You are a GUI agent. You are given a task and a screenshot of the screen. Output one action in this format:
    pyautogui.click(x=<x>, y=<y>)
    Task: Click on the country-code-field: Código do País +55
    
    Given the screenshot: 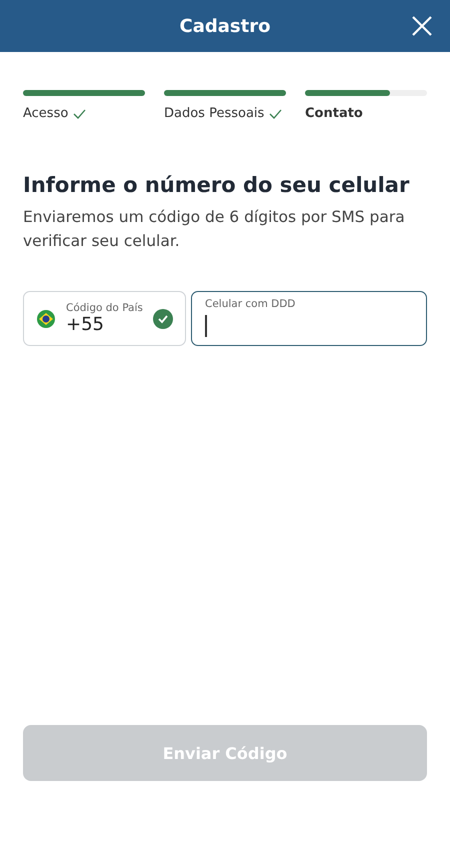 What is the action you would take?
    pyautogui.click(x=104, y=318)
    